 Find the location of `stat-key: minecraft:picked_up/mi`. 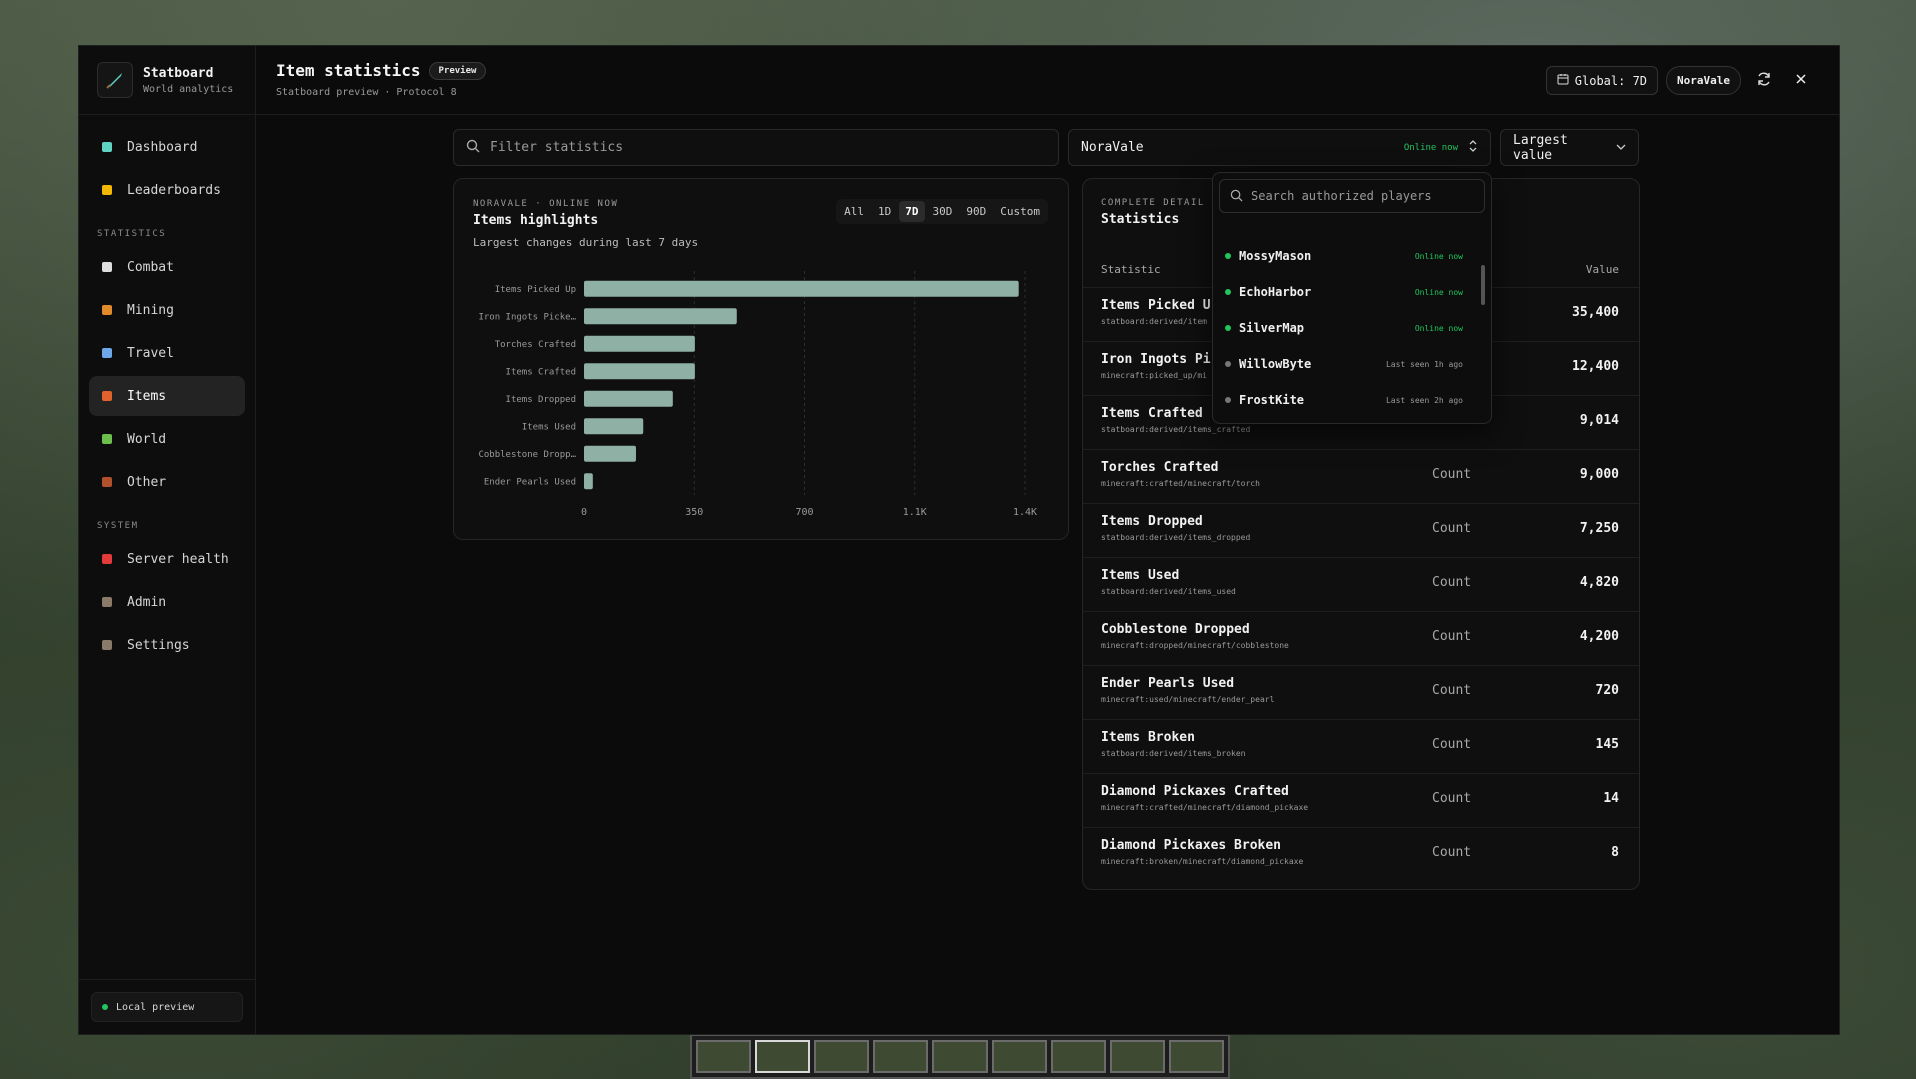

stat-key: minecraft:picked_up/mi is located at coordinates (1154, 375).